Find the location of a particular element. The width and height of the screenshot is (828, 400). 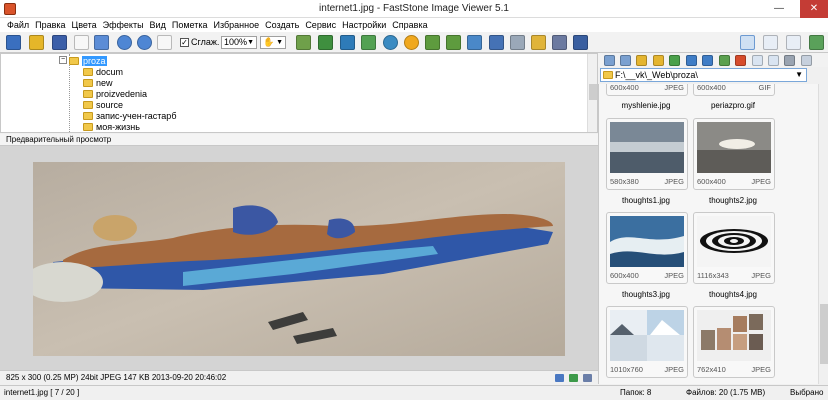

menu-tools: Сервис is located at coordinates (320, 25).